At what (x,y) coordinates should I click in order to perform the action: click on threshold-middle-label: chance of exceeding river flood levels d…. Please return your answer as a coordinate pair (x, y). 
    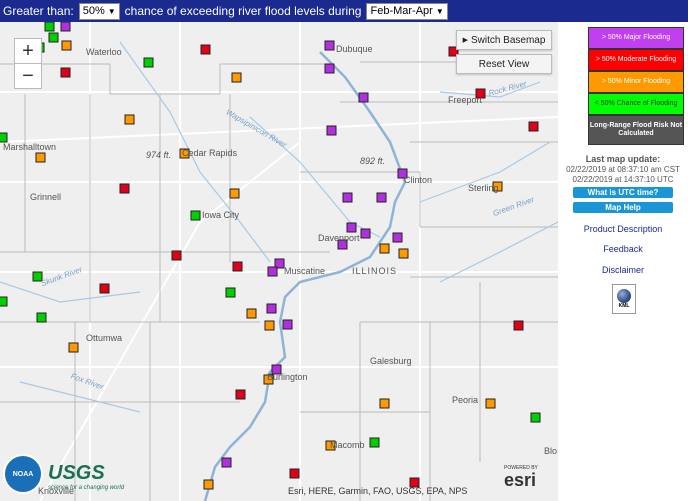
    Looking at the image, I should click on (243, 11).